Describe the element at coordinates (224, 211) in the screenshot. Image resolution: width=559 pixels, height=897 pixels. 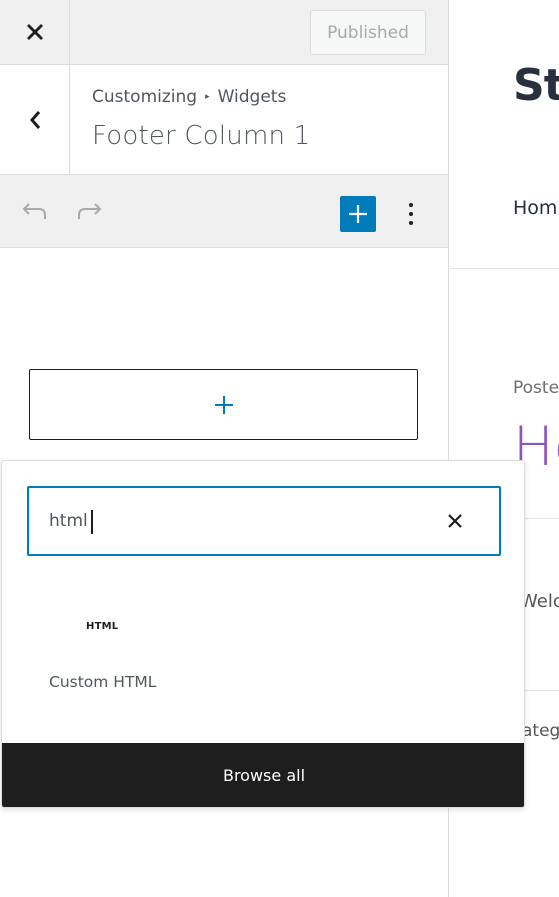
I see `block-toolbar` at that location.